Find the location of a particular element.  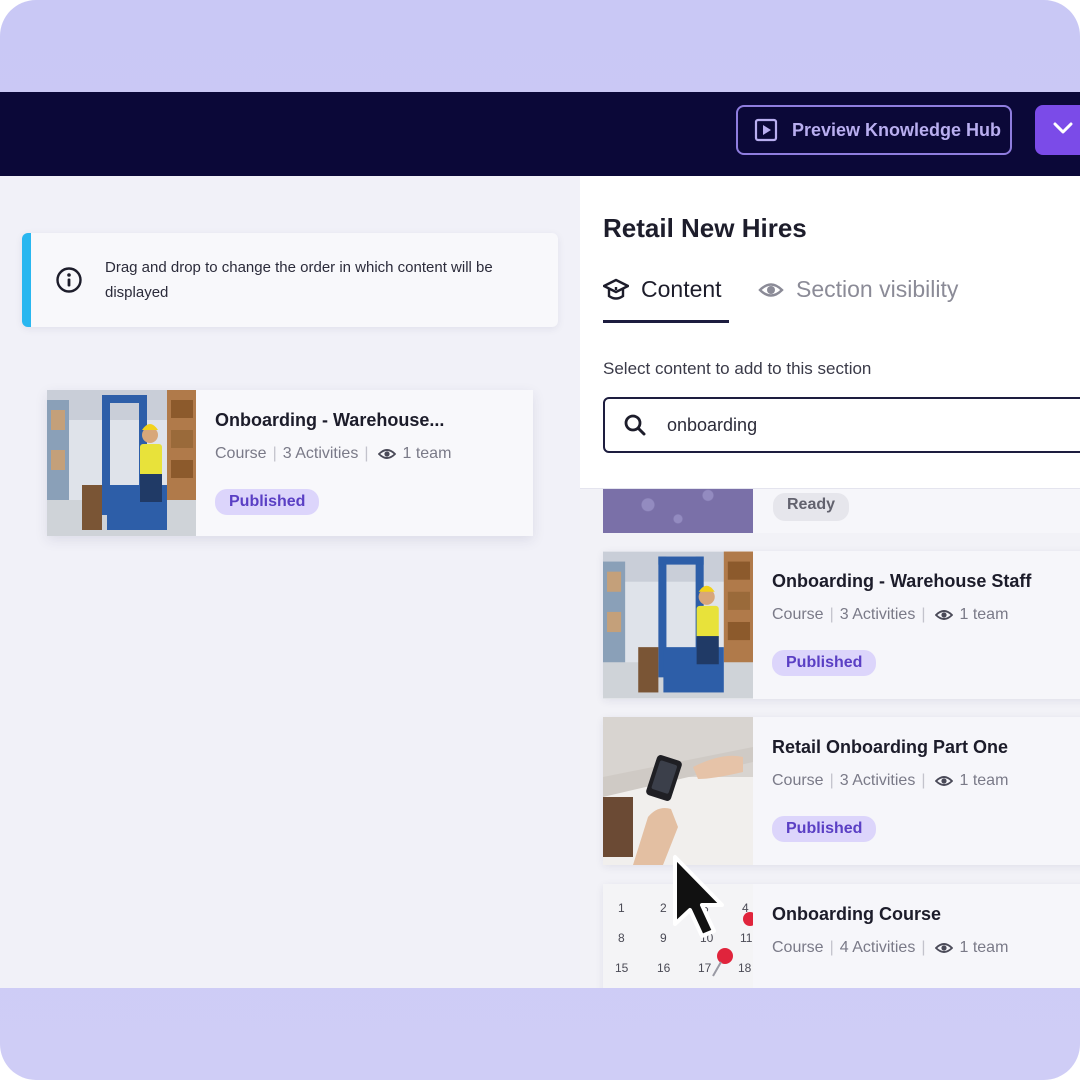

activity-count: 4 Activities is located at coordinates (877, 947).